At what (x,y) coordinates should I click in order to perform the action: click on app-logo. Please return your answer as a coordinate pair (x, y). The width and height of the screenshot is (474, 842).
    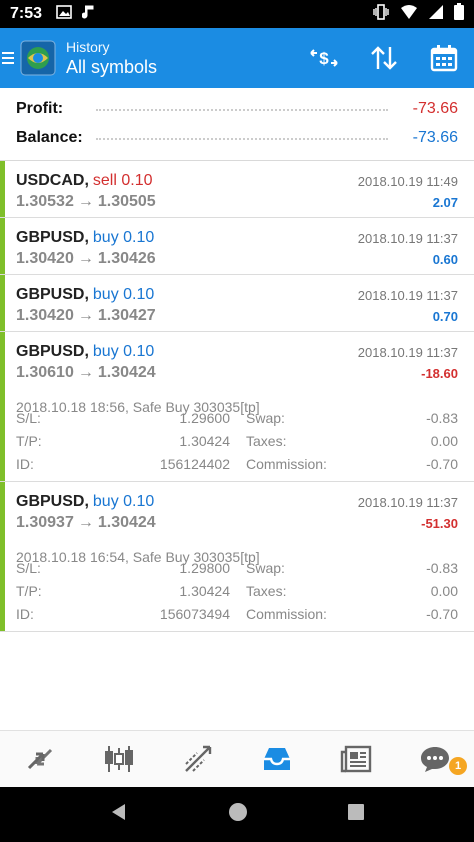
    Looking at the image, I should click on (38, 58).